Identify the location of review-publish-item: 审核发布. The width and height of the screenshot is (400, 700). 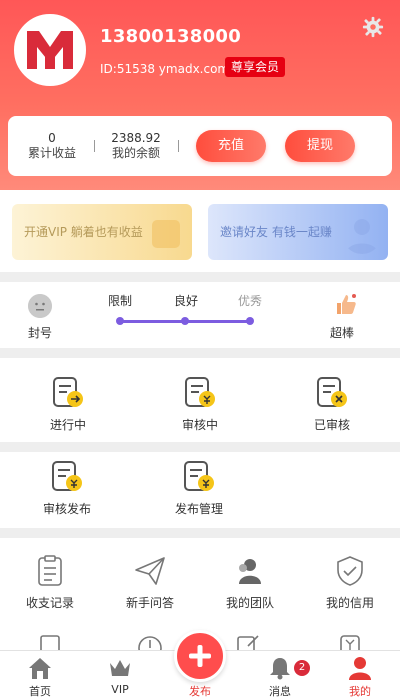
(67, 488).